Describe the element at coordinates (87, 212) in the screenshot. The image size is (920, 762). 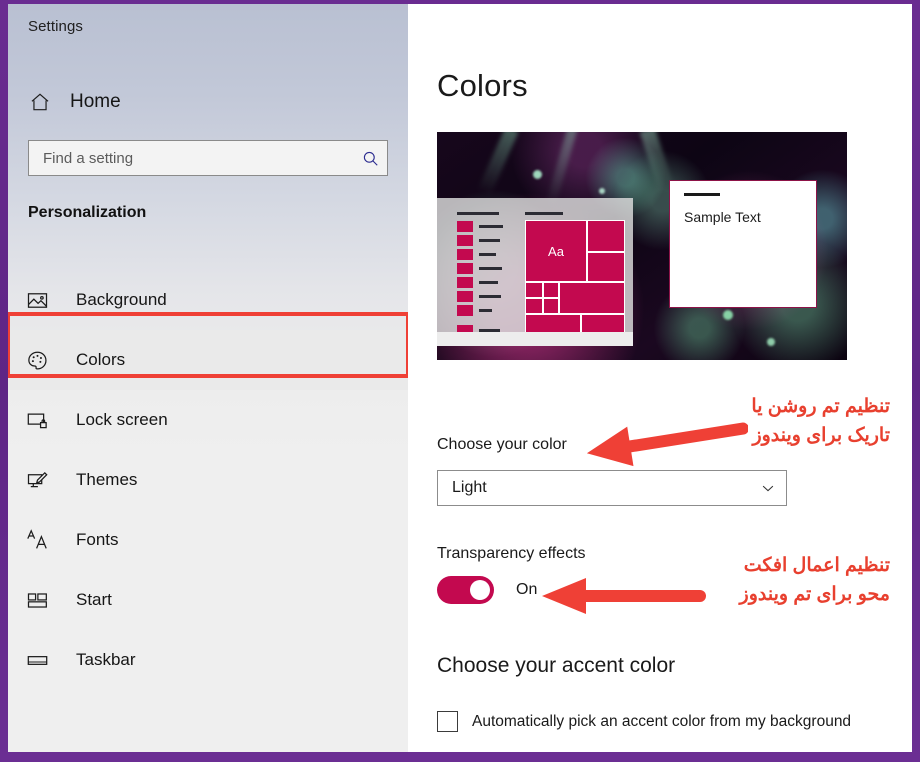
I see `sidebar-section-header: Personalization` at that location.